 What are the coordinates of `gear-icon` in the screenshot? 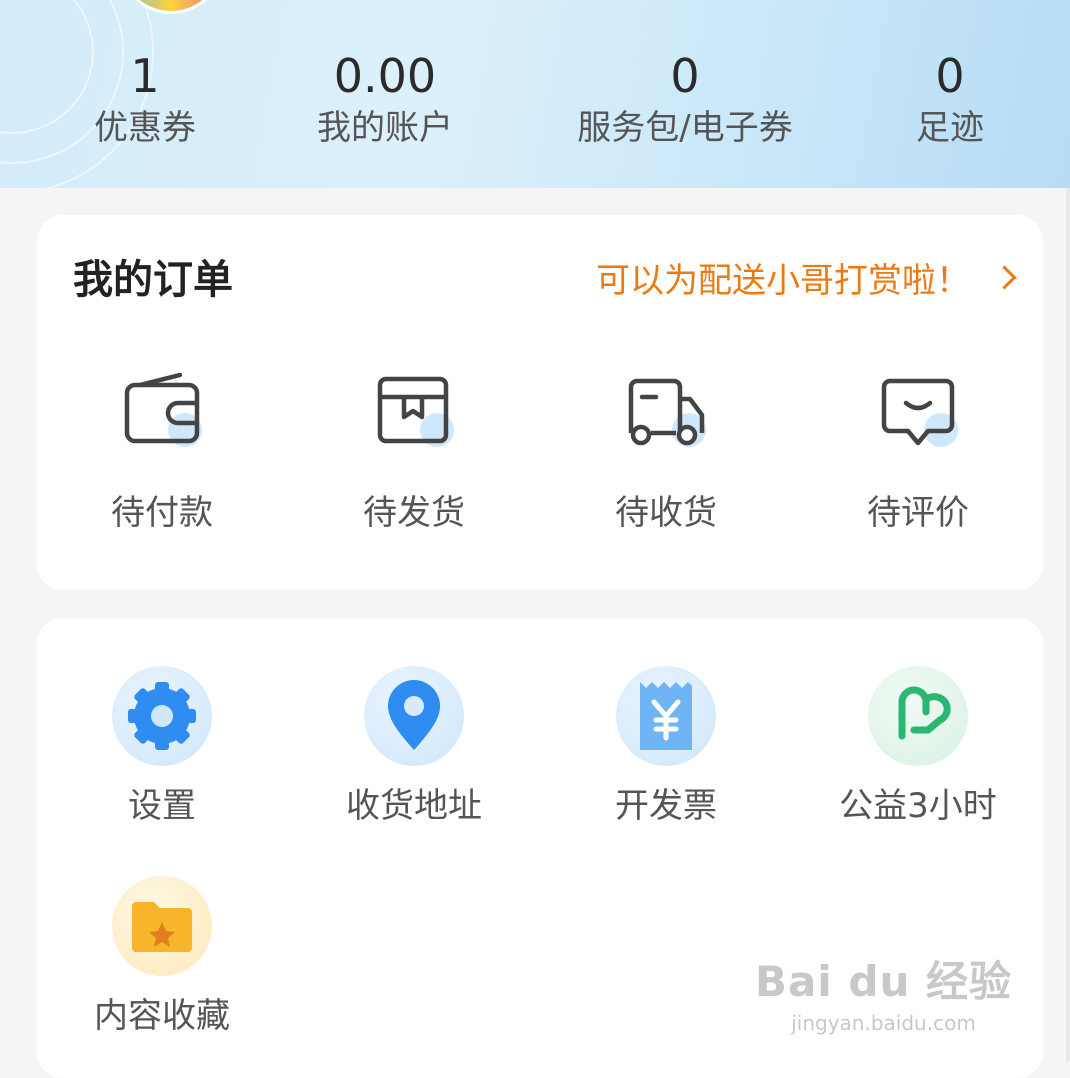 It's located at (162, 716).